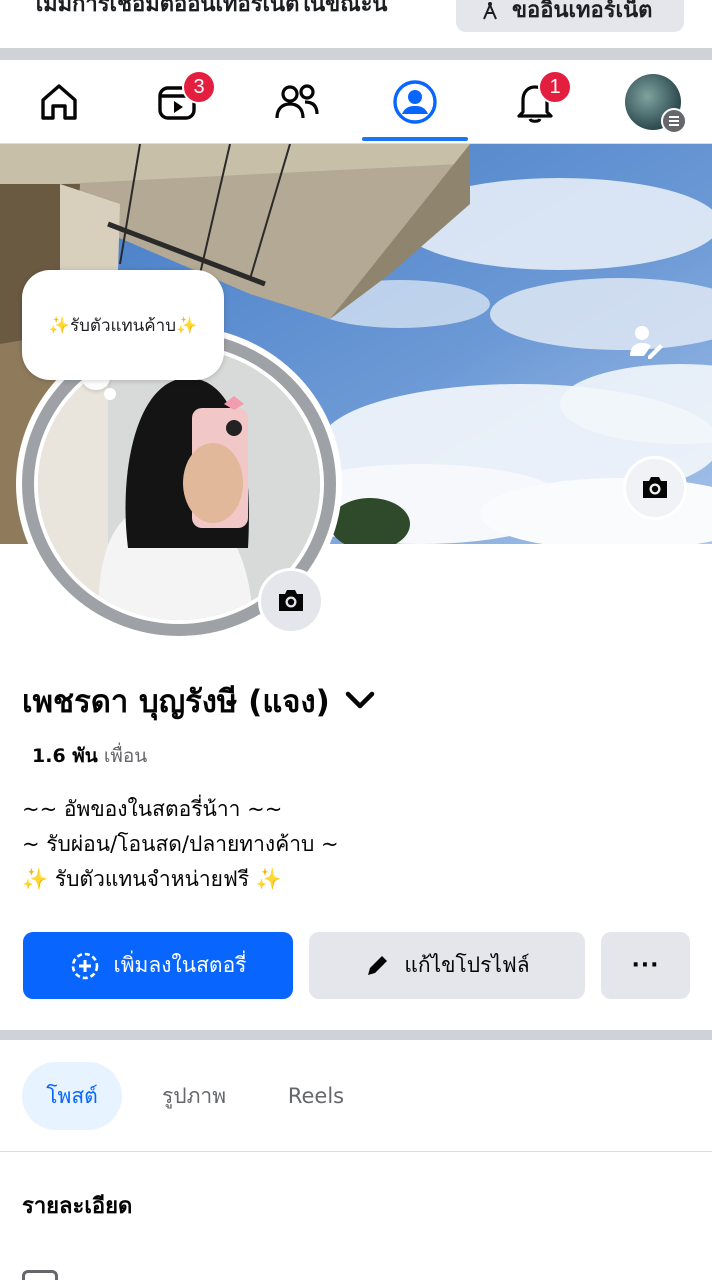 The height and width of the screenshot is (1280, 712). I want to click on notification-badge: 1, so click(555, 87).